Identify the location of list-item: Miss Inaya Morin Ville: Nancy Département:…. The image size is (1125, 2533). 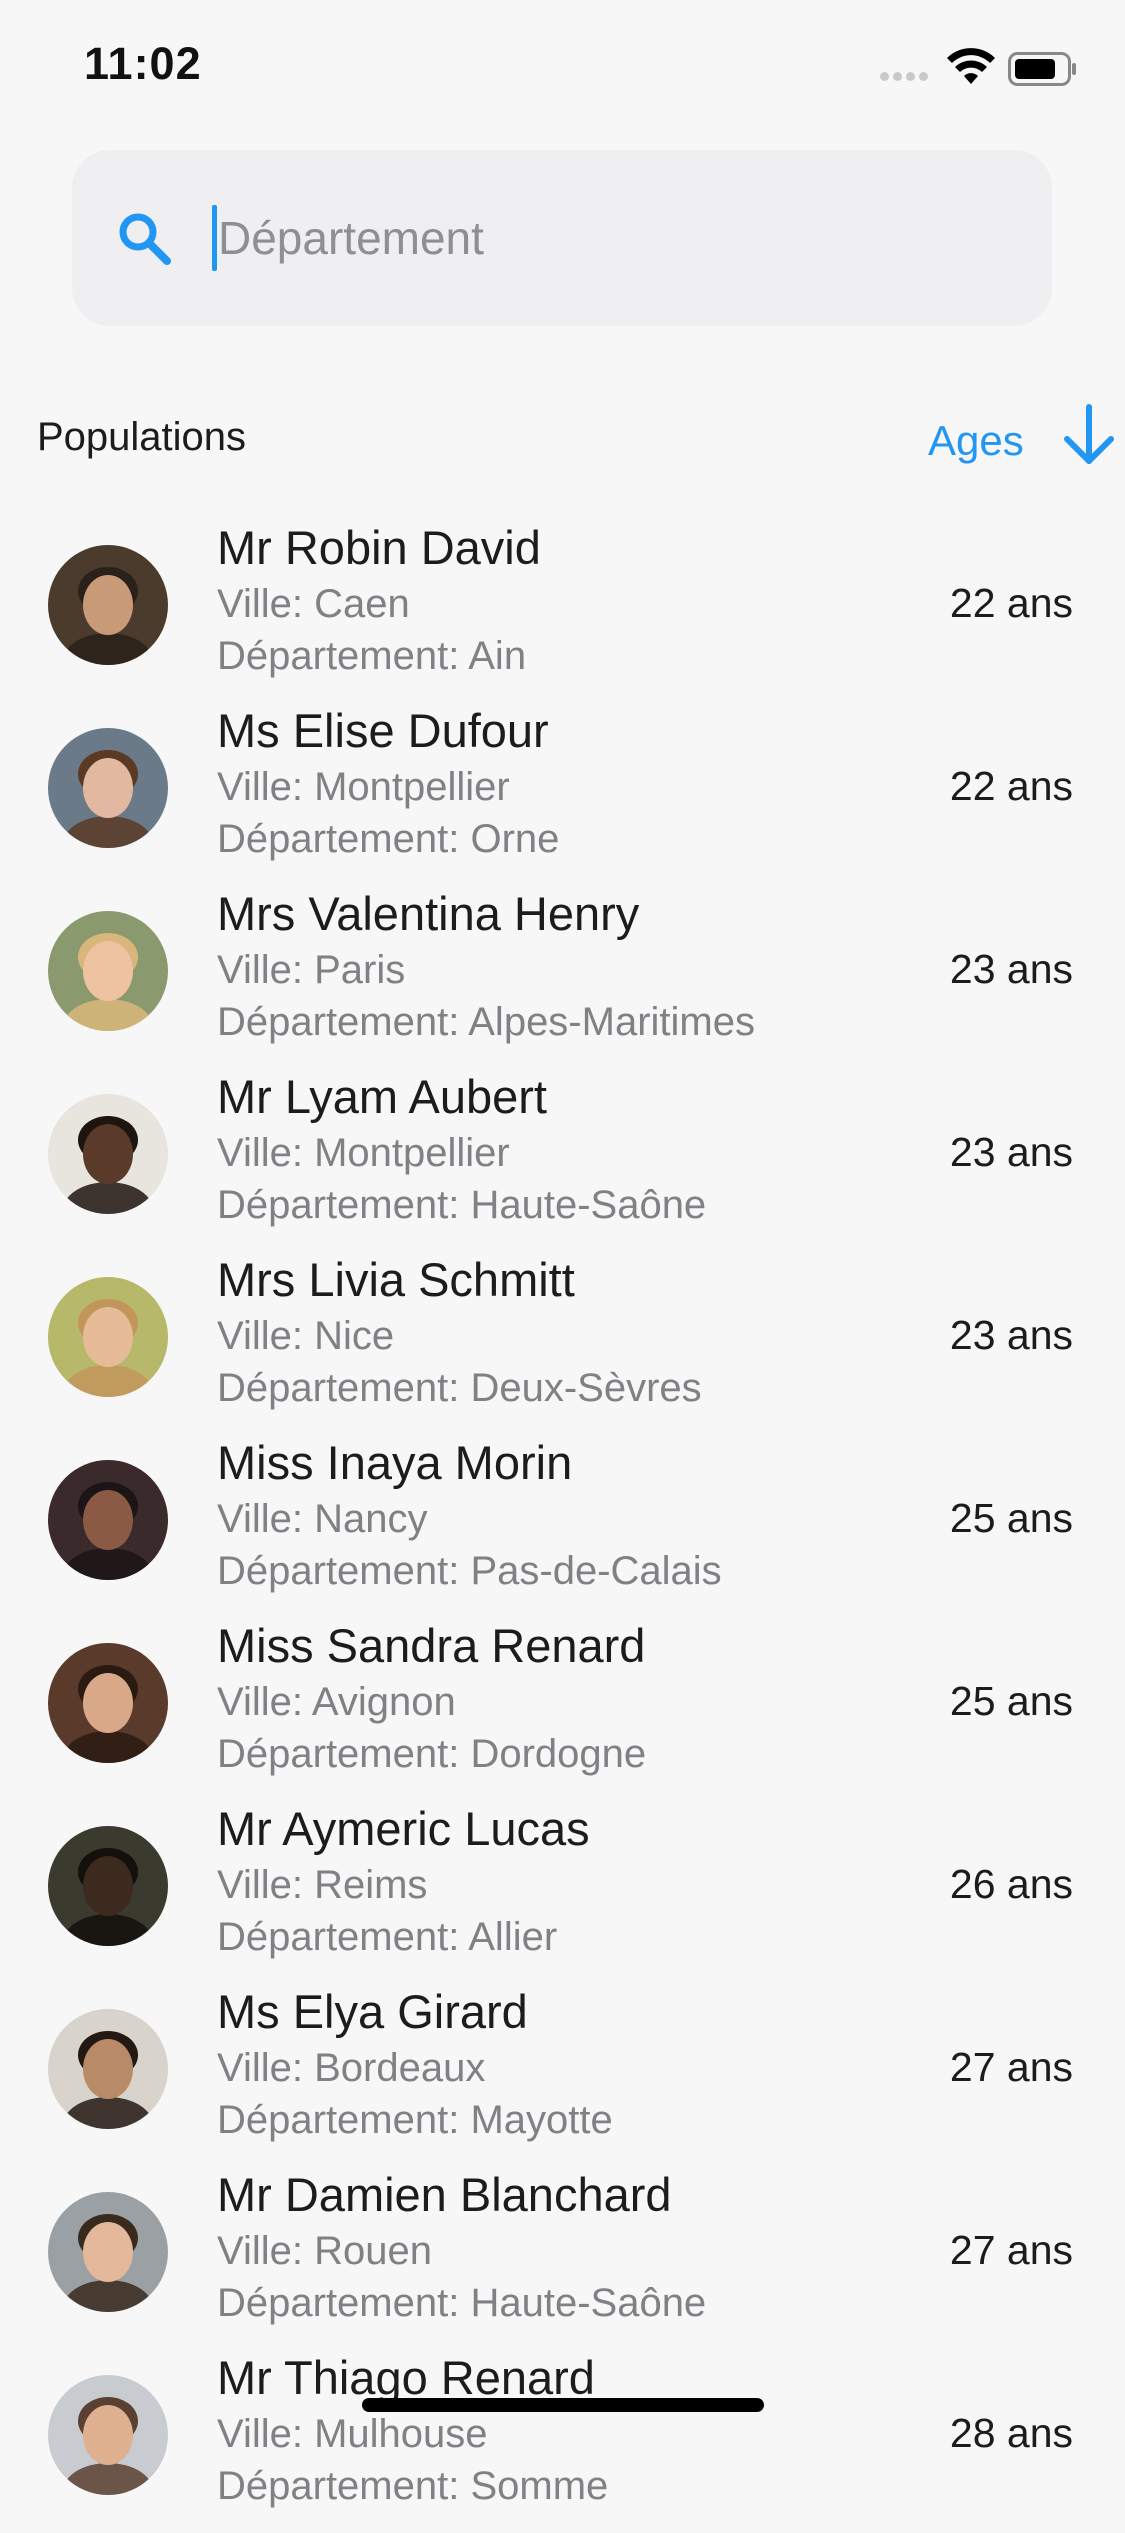
(562, 1526).